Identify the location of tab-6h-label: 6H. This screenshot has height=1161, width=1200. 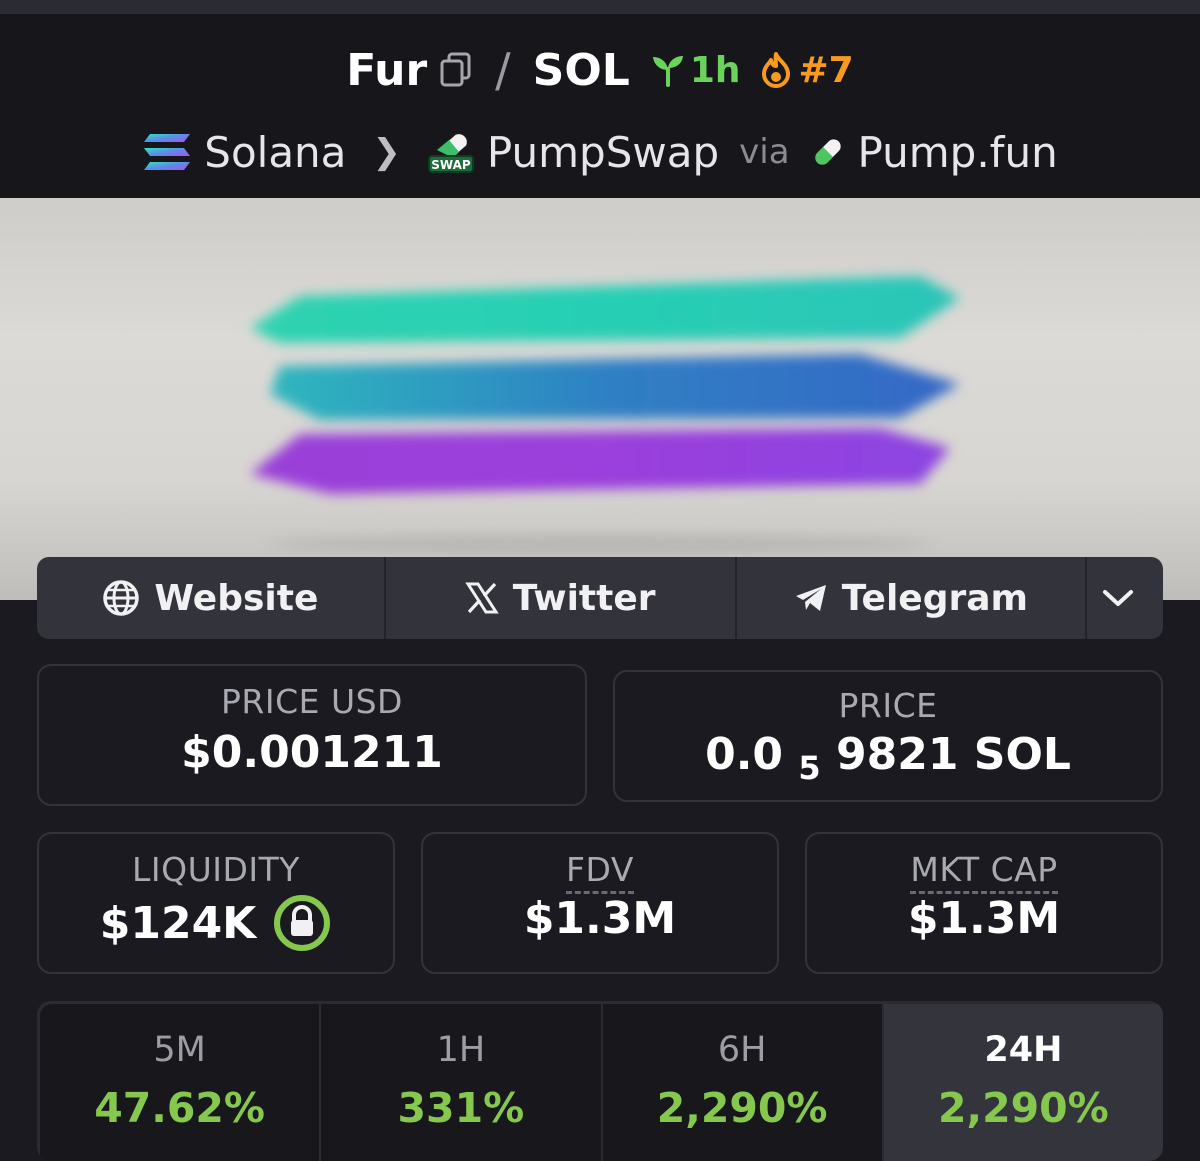
(742, 1050).